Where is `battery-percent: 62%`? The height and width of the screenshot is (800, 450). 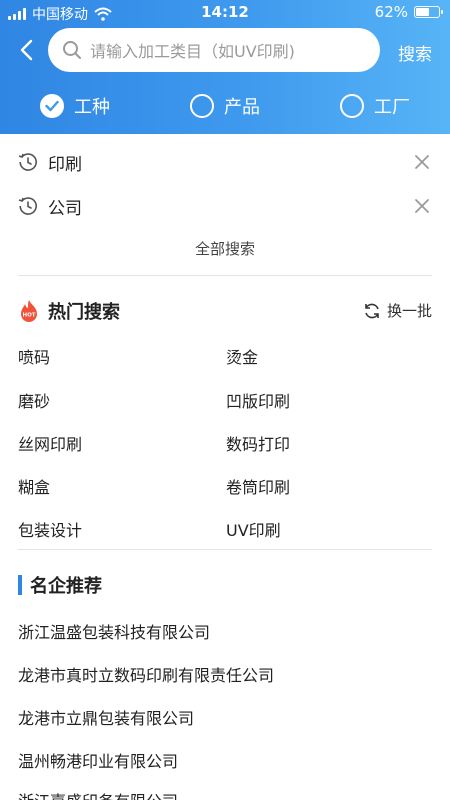 battery-percent: 62% is located at coordinates (391, 12).